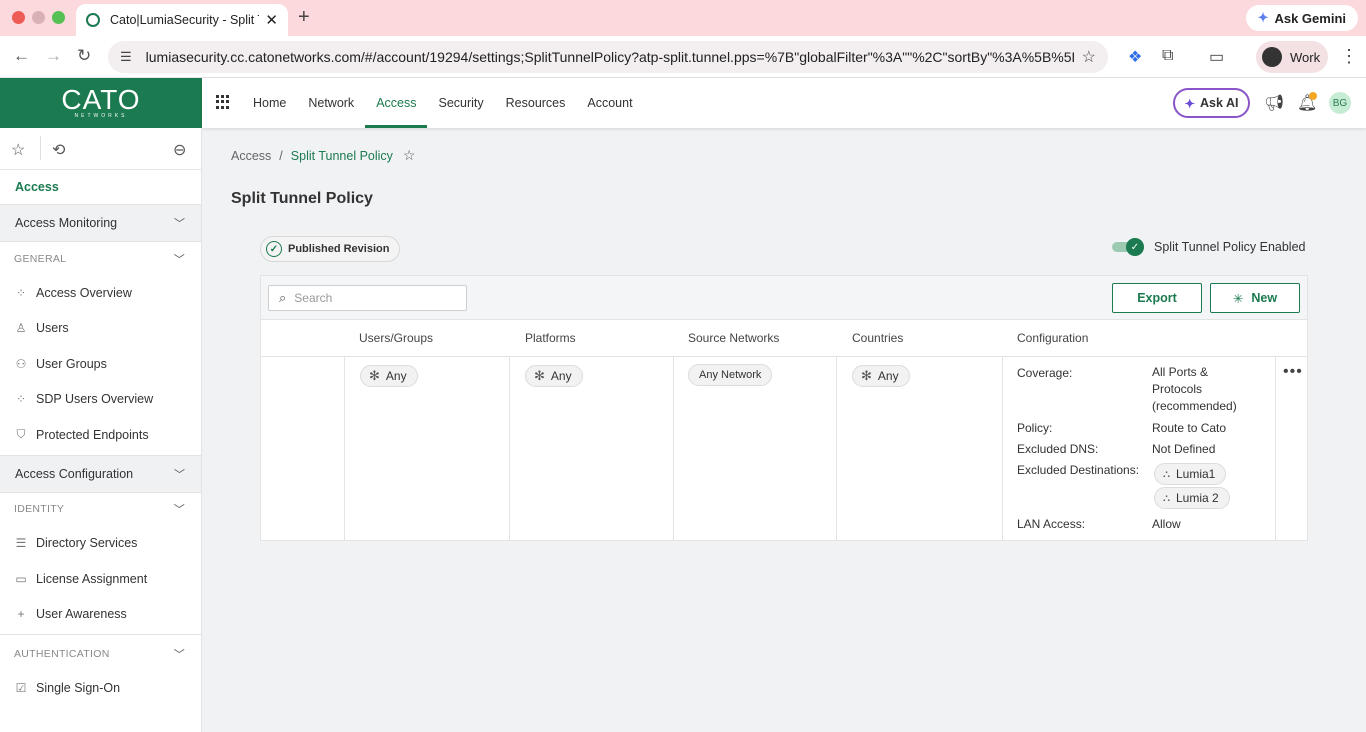 This screenshot has height=732, width=1366. What do you see at coordinates (331, 103) in the screenshot?
I see `menu-network: Network` at bounding box center [331, 103].